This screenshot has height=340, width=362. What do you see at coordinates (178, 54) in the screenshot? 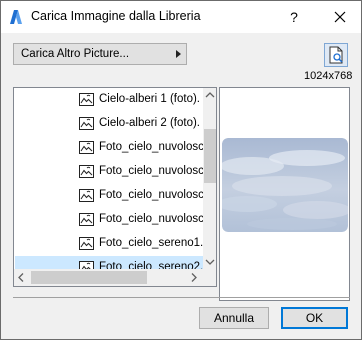
I see `chevron-right-icon` at bounding box center [178, 54].